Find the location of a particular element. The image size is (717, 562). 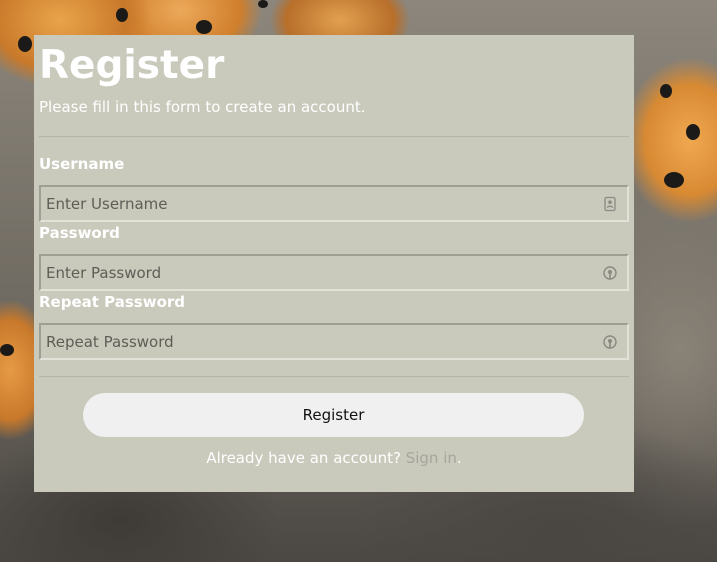

repeat-password-input is located at coordinates (334, 341).